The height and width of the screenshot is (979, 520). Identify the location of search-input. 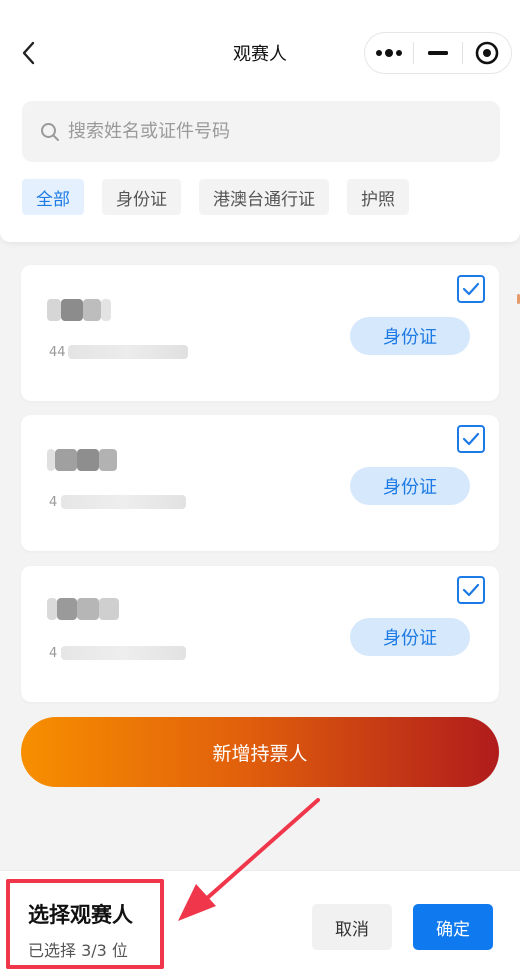
(268, 131).